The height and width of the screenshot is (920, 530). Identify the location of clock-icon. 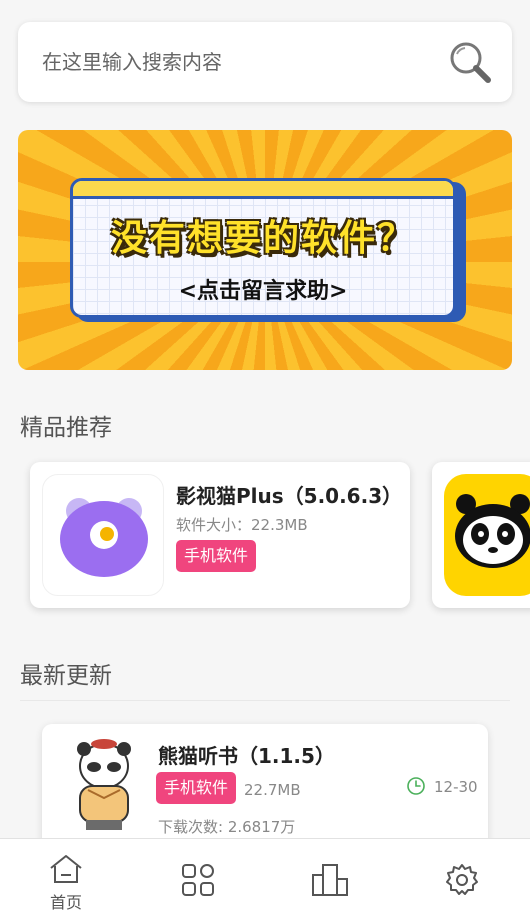
(416, 786).